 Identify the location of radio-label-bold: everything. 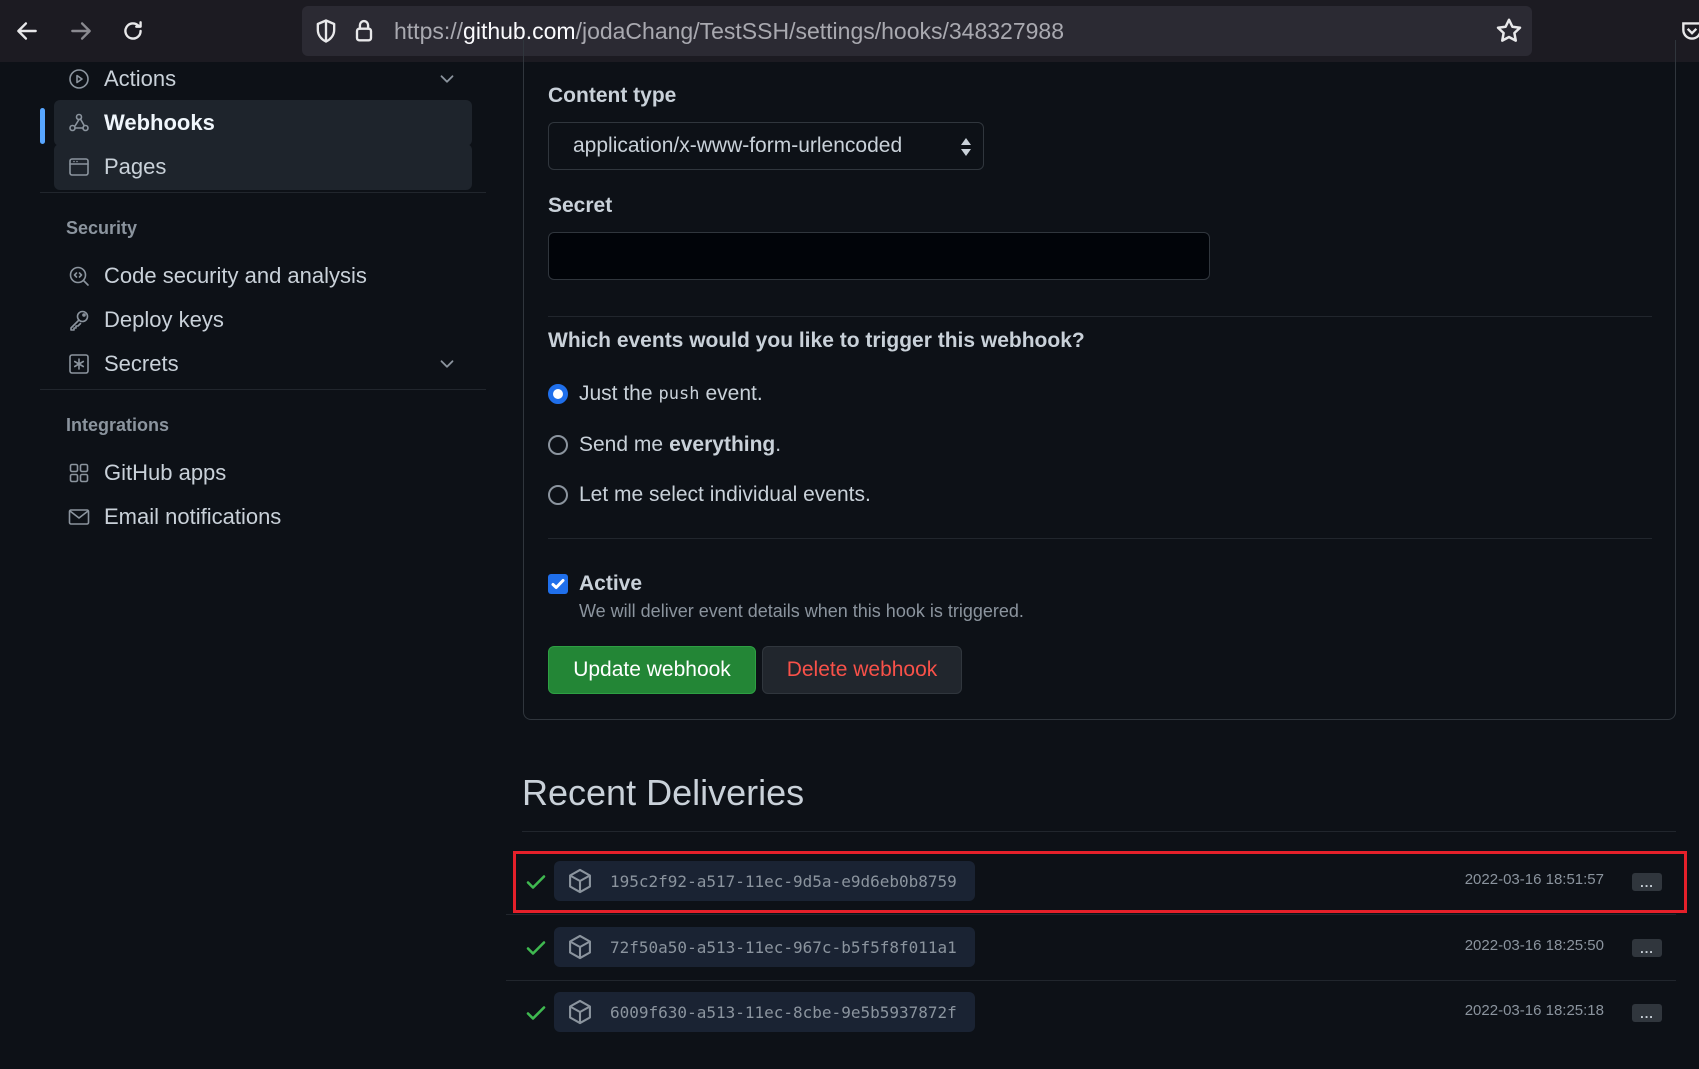
(722, 444).